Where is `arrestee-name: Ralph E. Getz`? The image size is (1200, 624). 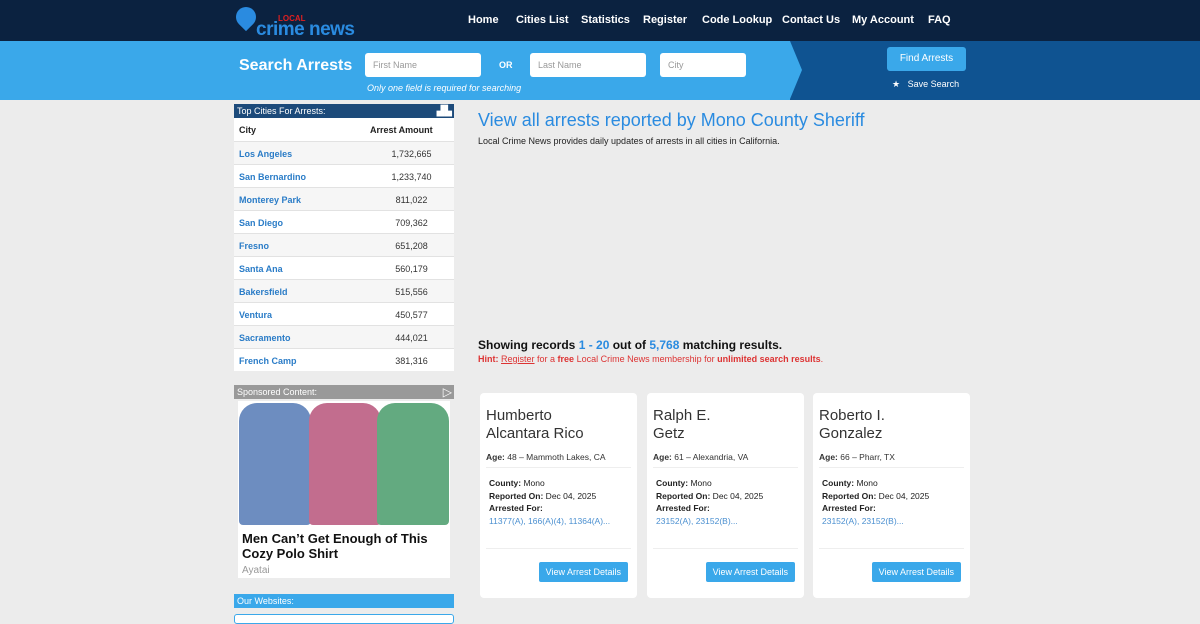
arrestee-name: Ralph E. Getz is located at coordinates (682, 425).